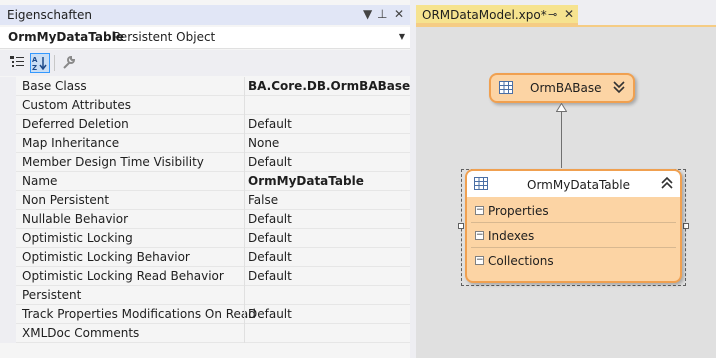 This screenshot has height=358, width=716. I want to click on object-selector: OrmMyDataTable Persistent Object ▼, so click(205, 38).